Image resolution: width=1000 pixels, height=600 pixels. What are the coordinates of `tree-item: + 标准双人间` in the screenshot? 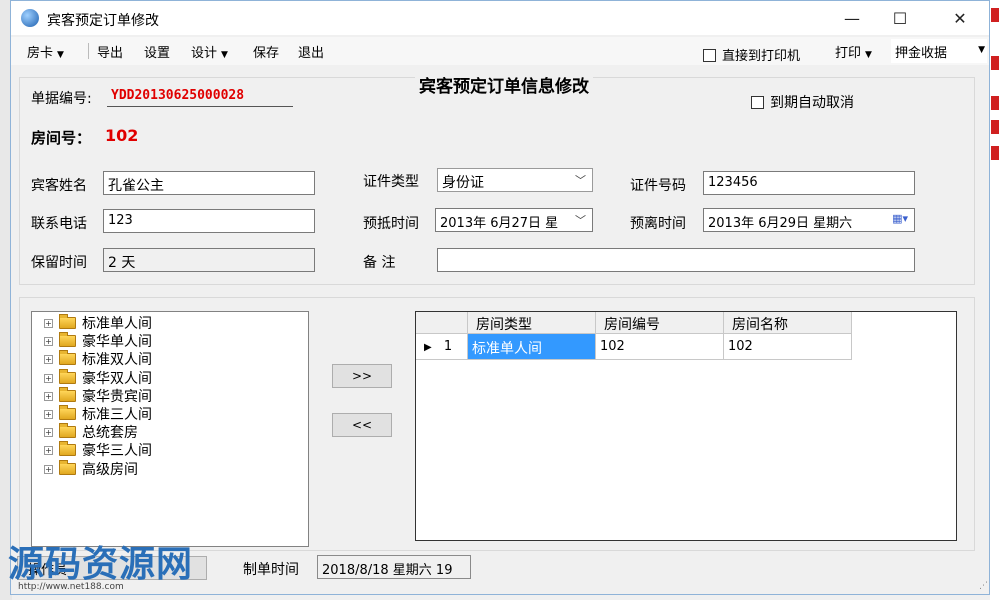 It's located at (98, 359).